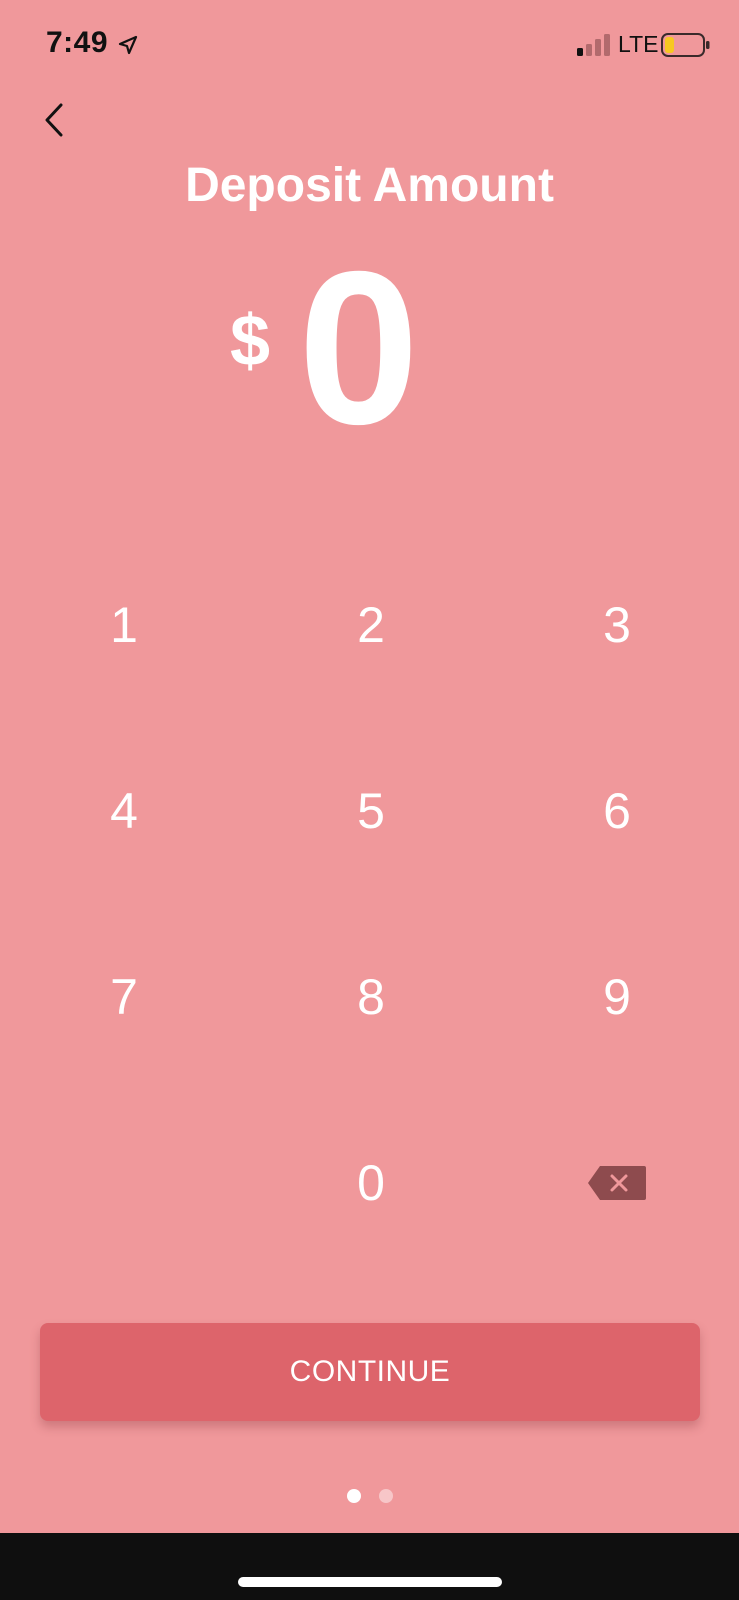 The image size is (739, 1600). I want to click on battery-low-icon, so click(685, 45).